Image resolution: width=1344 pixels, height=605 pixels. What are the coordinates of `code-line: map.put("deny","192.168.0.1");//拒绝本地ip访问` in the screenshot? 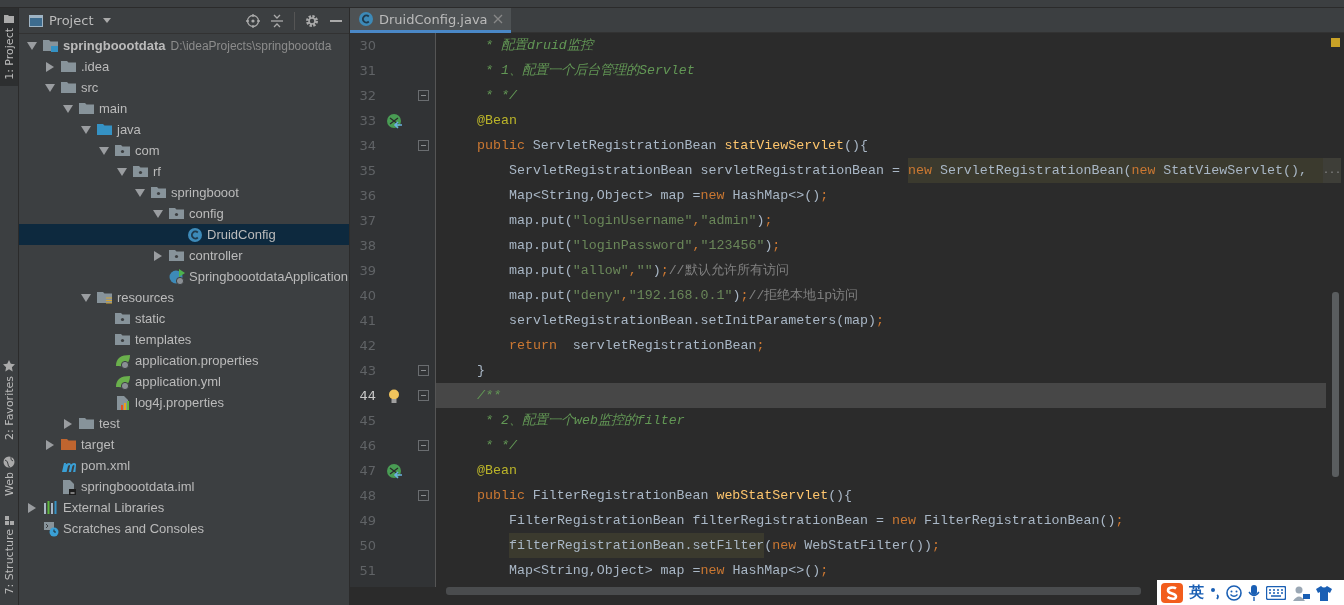 It's located at (684, 296).